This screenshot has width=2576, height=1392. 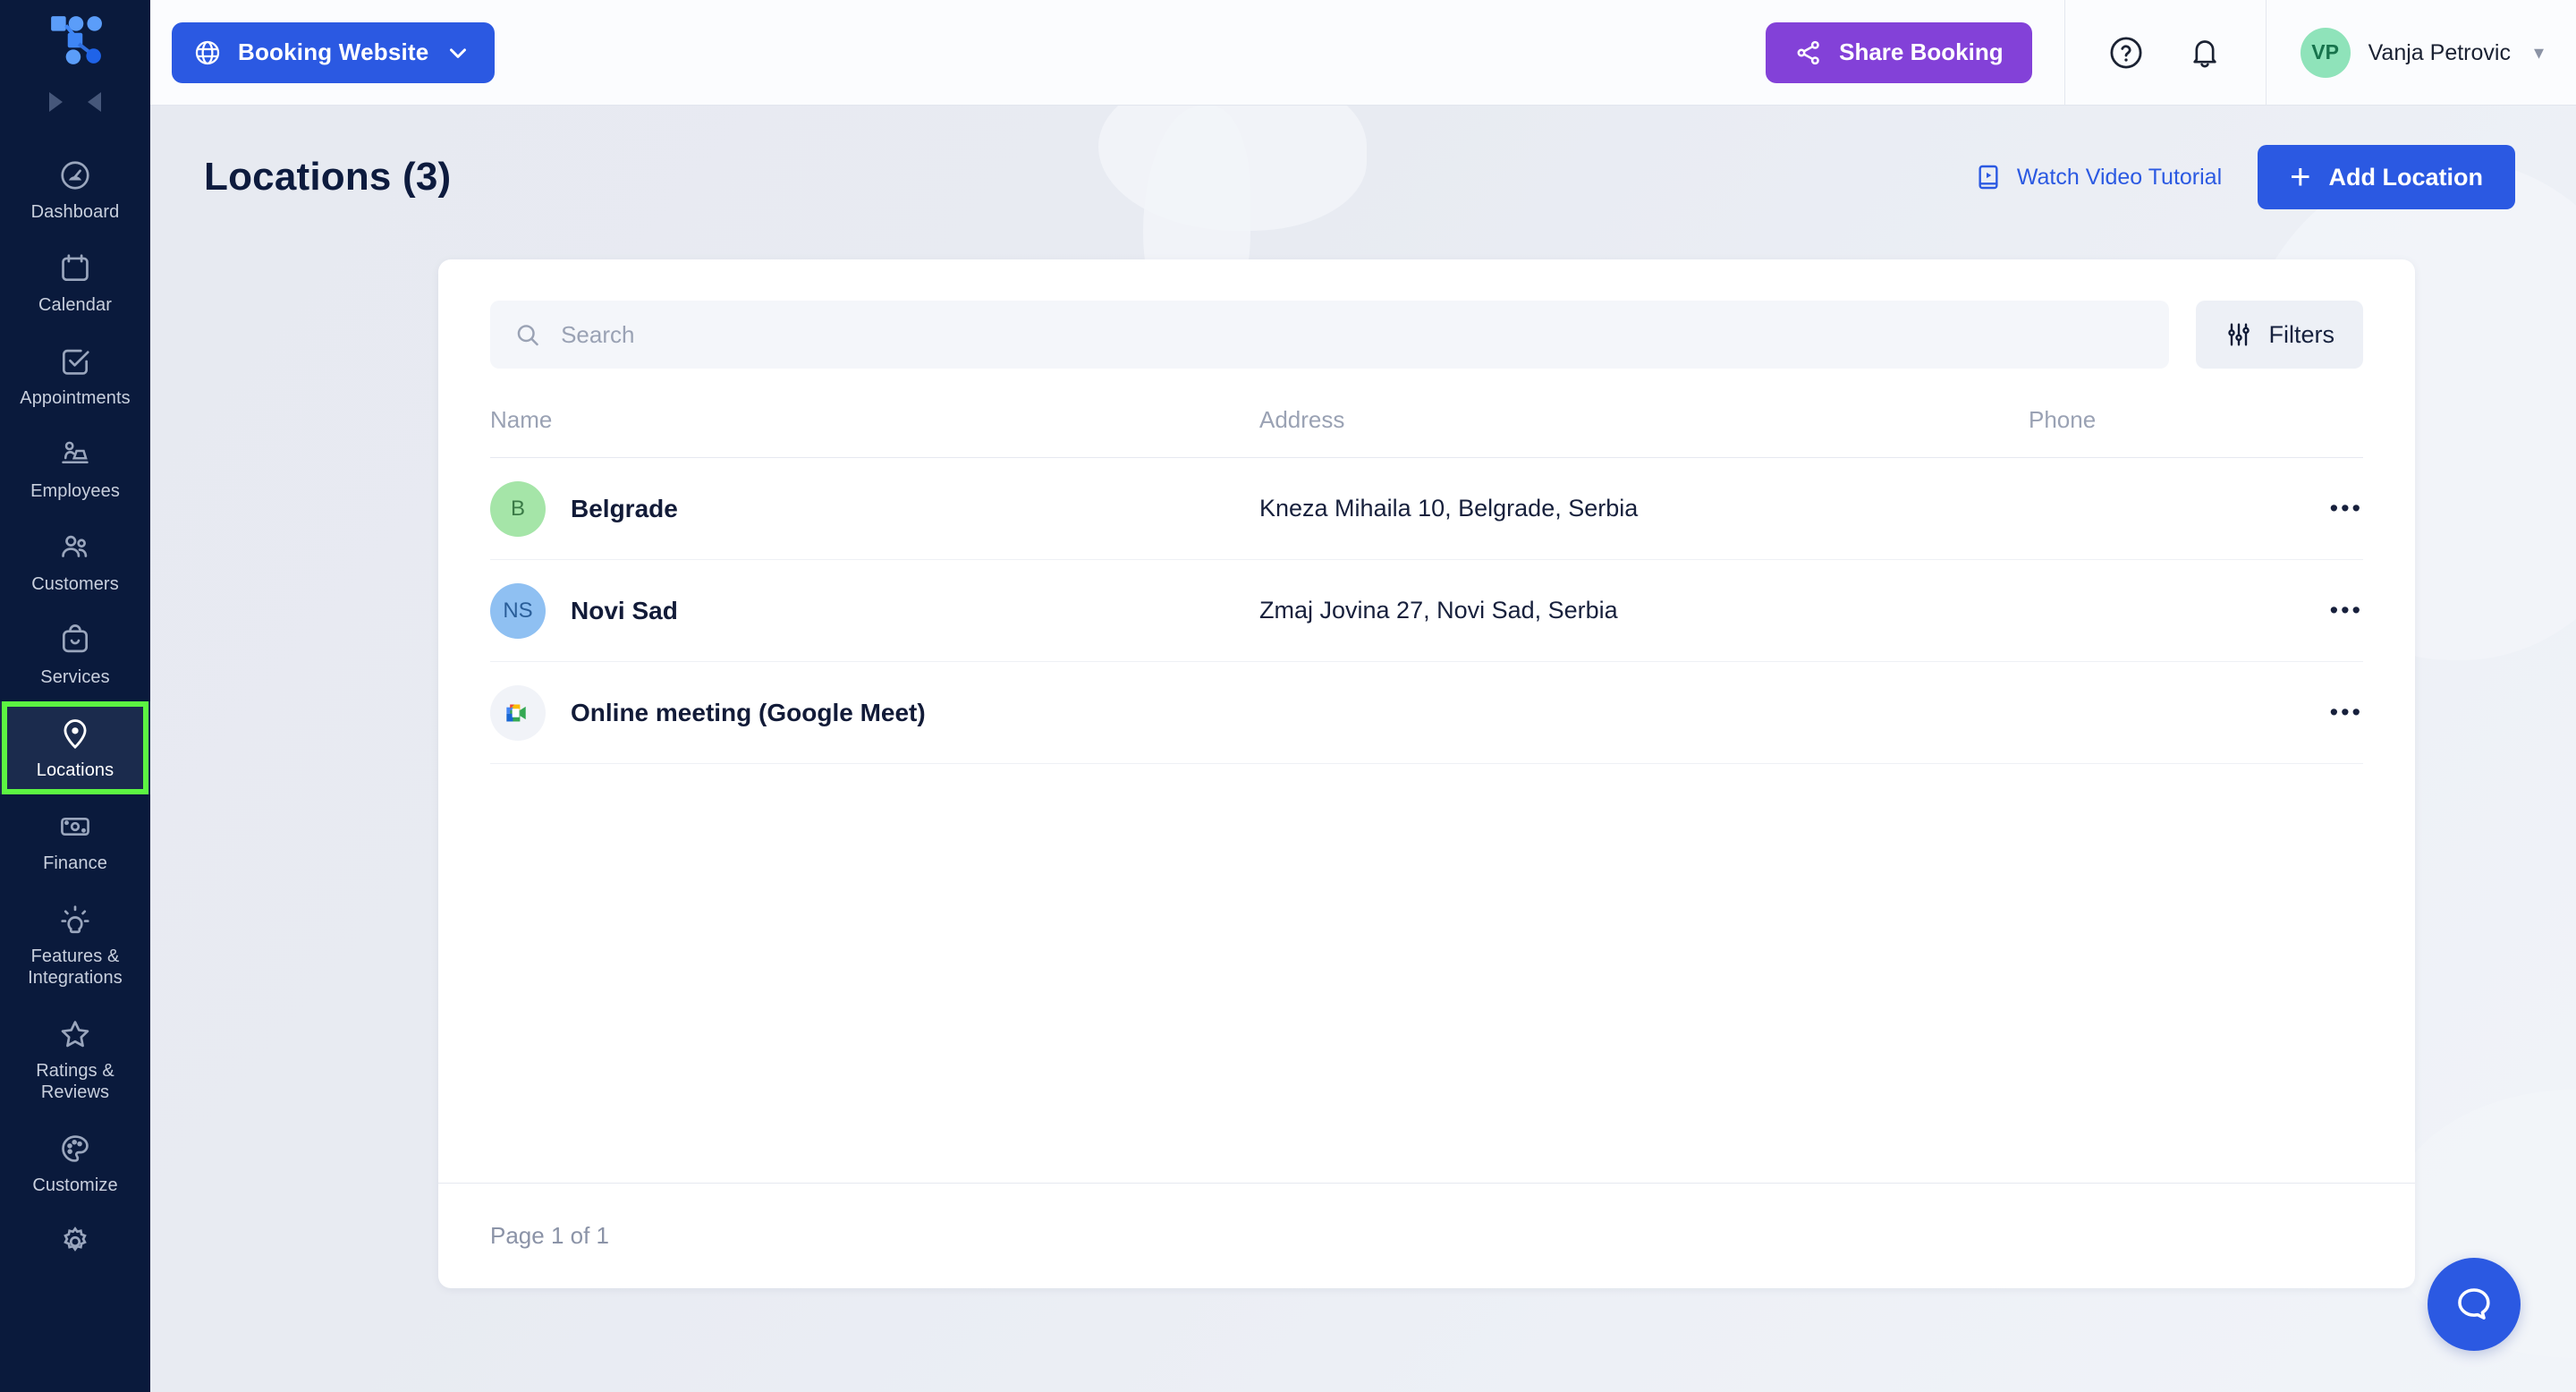 I want to click on plus-icon: +, so click(x=2300, y=177).